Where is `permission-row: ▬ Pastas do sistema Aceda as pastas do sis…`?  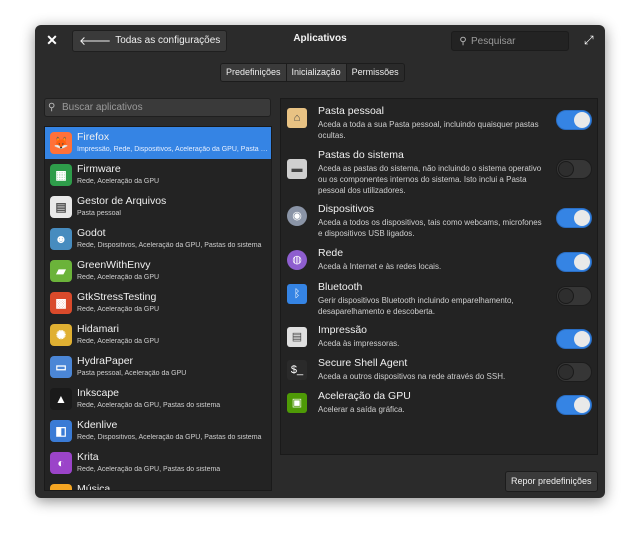 permission-row: ▬ Pastas do sistema Aceda as pastas do sis… is located at coordinates (439, 172).